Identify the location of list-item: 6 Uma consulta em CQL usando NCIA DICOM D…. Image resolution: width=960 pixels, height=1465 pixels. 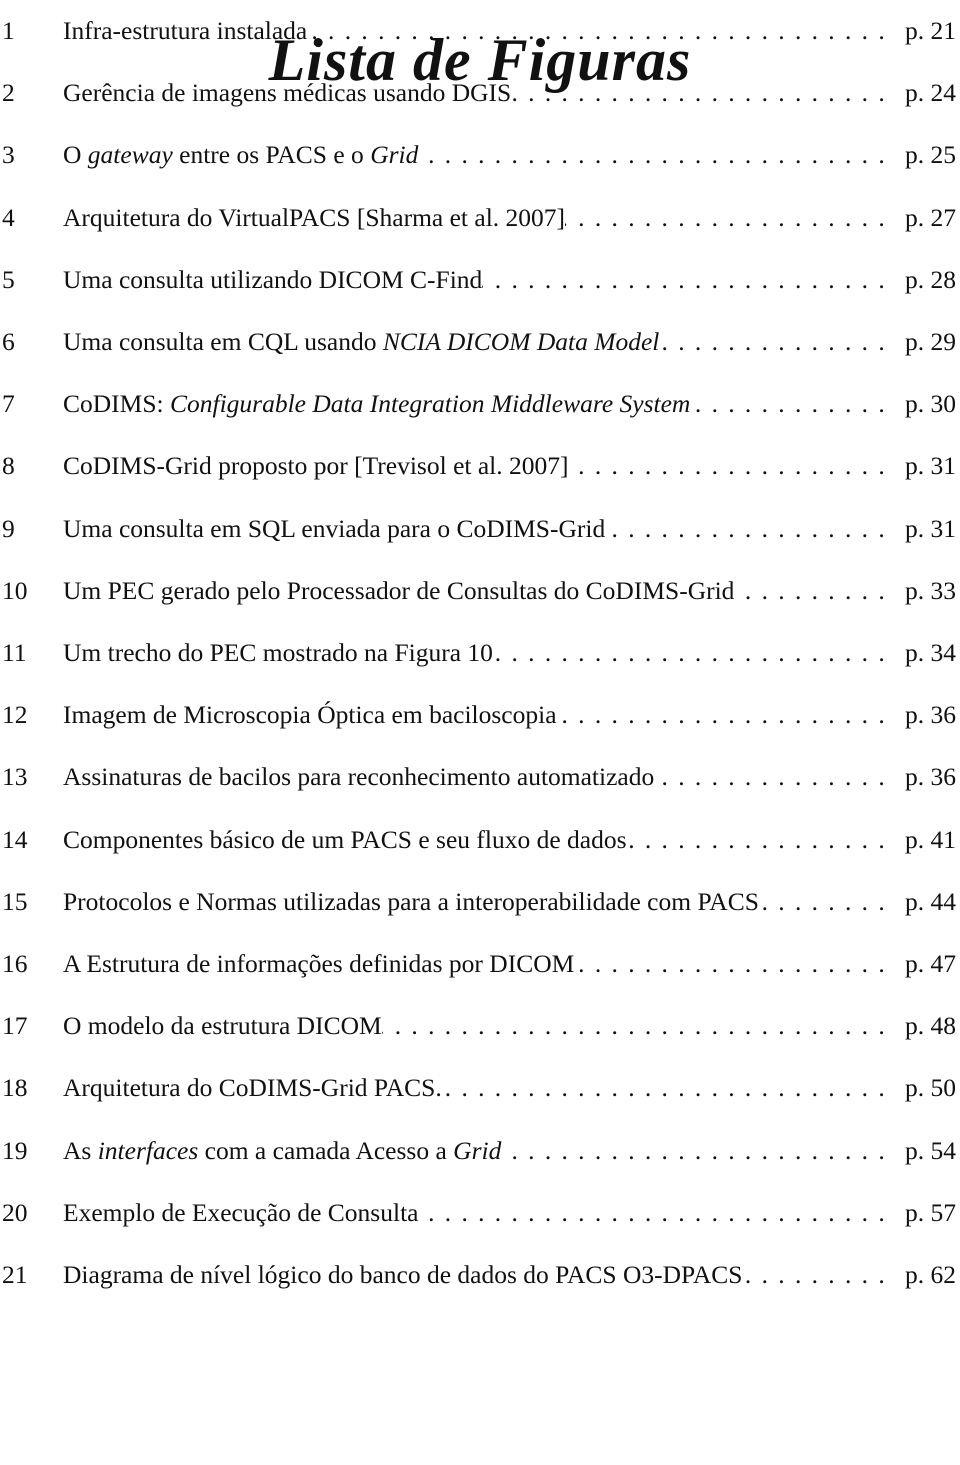
(480, 342).